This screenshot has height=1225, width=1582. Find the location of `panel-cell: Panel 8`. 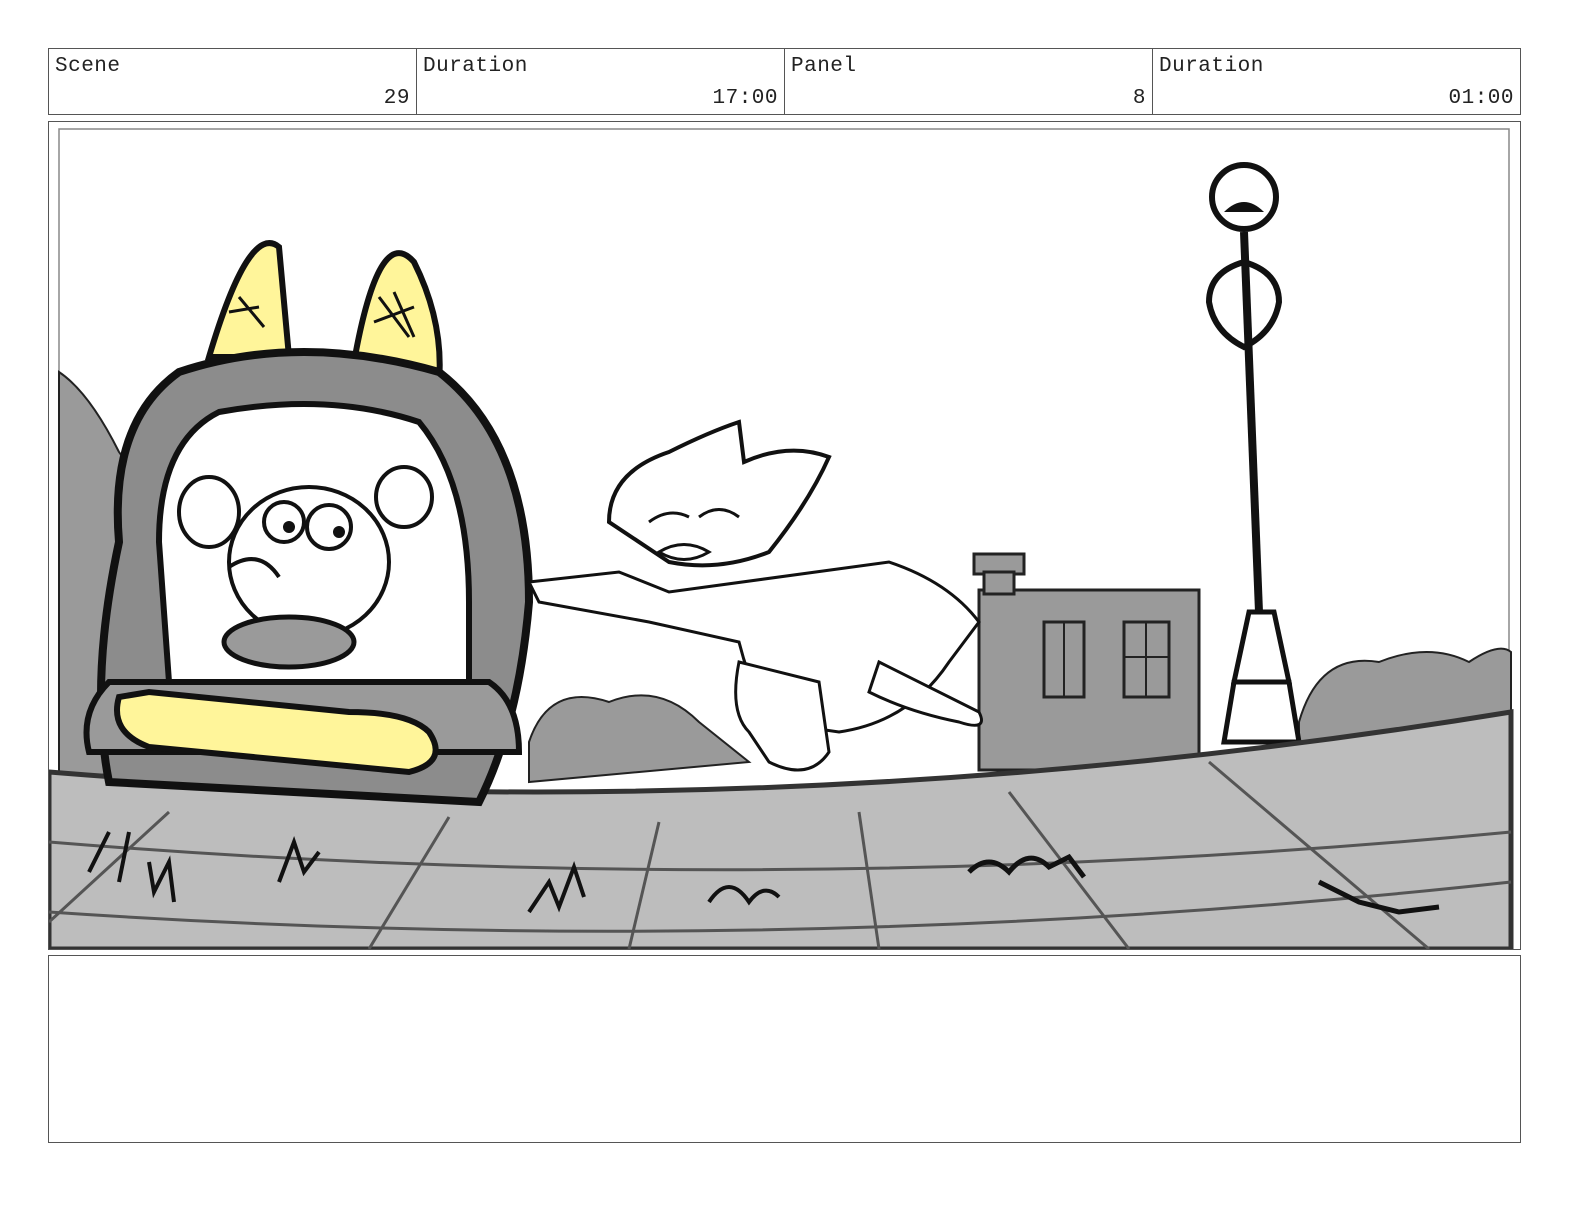

panel-cell: Panel 8 is located at coordinates (969, 81).